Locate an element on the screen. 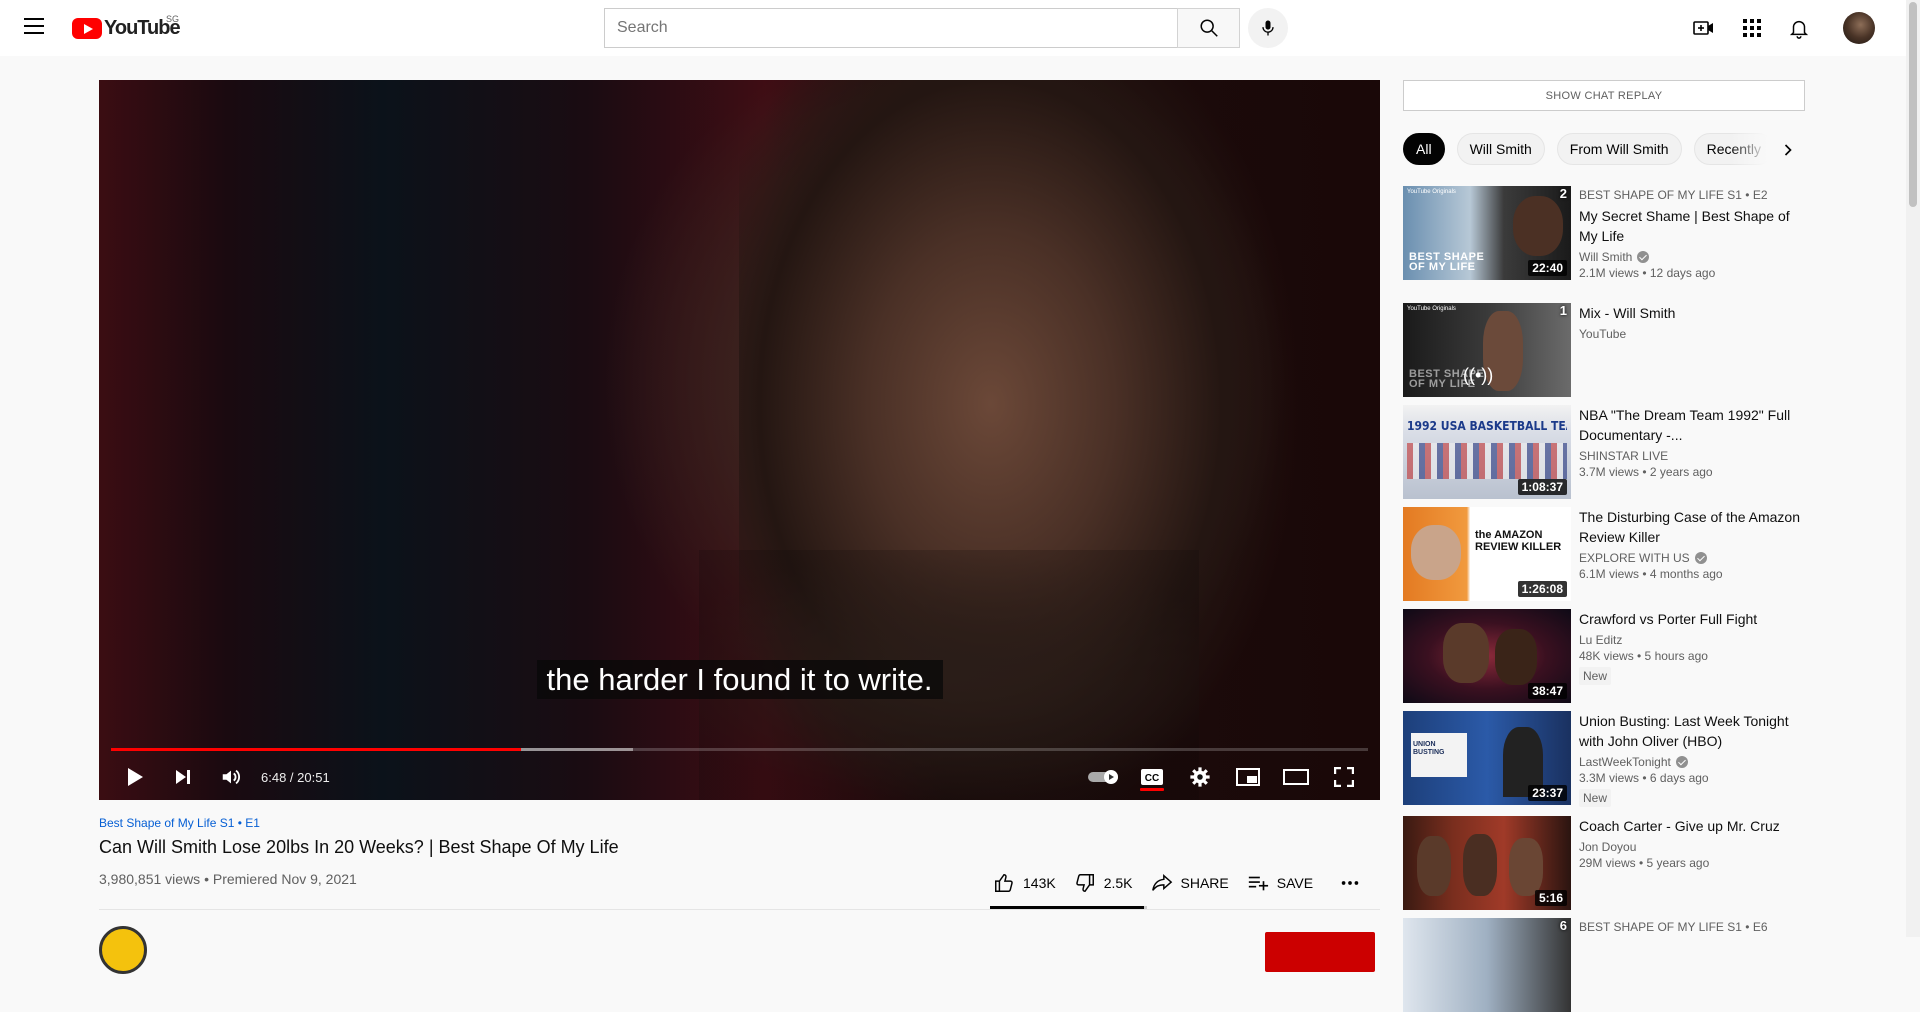  channel-name: Jon Doyou is located at coordinates (1607, 847).